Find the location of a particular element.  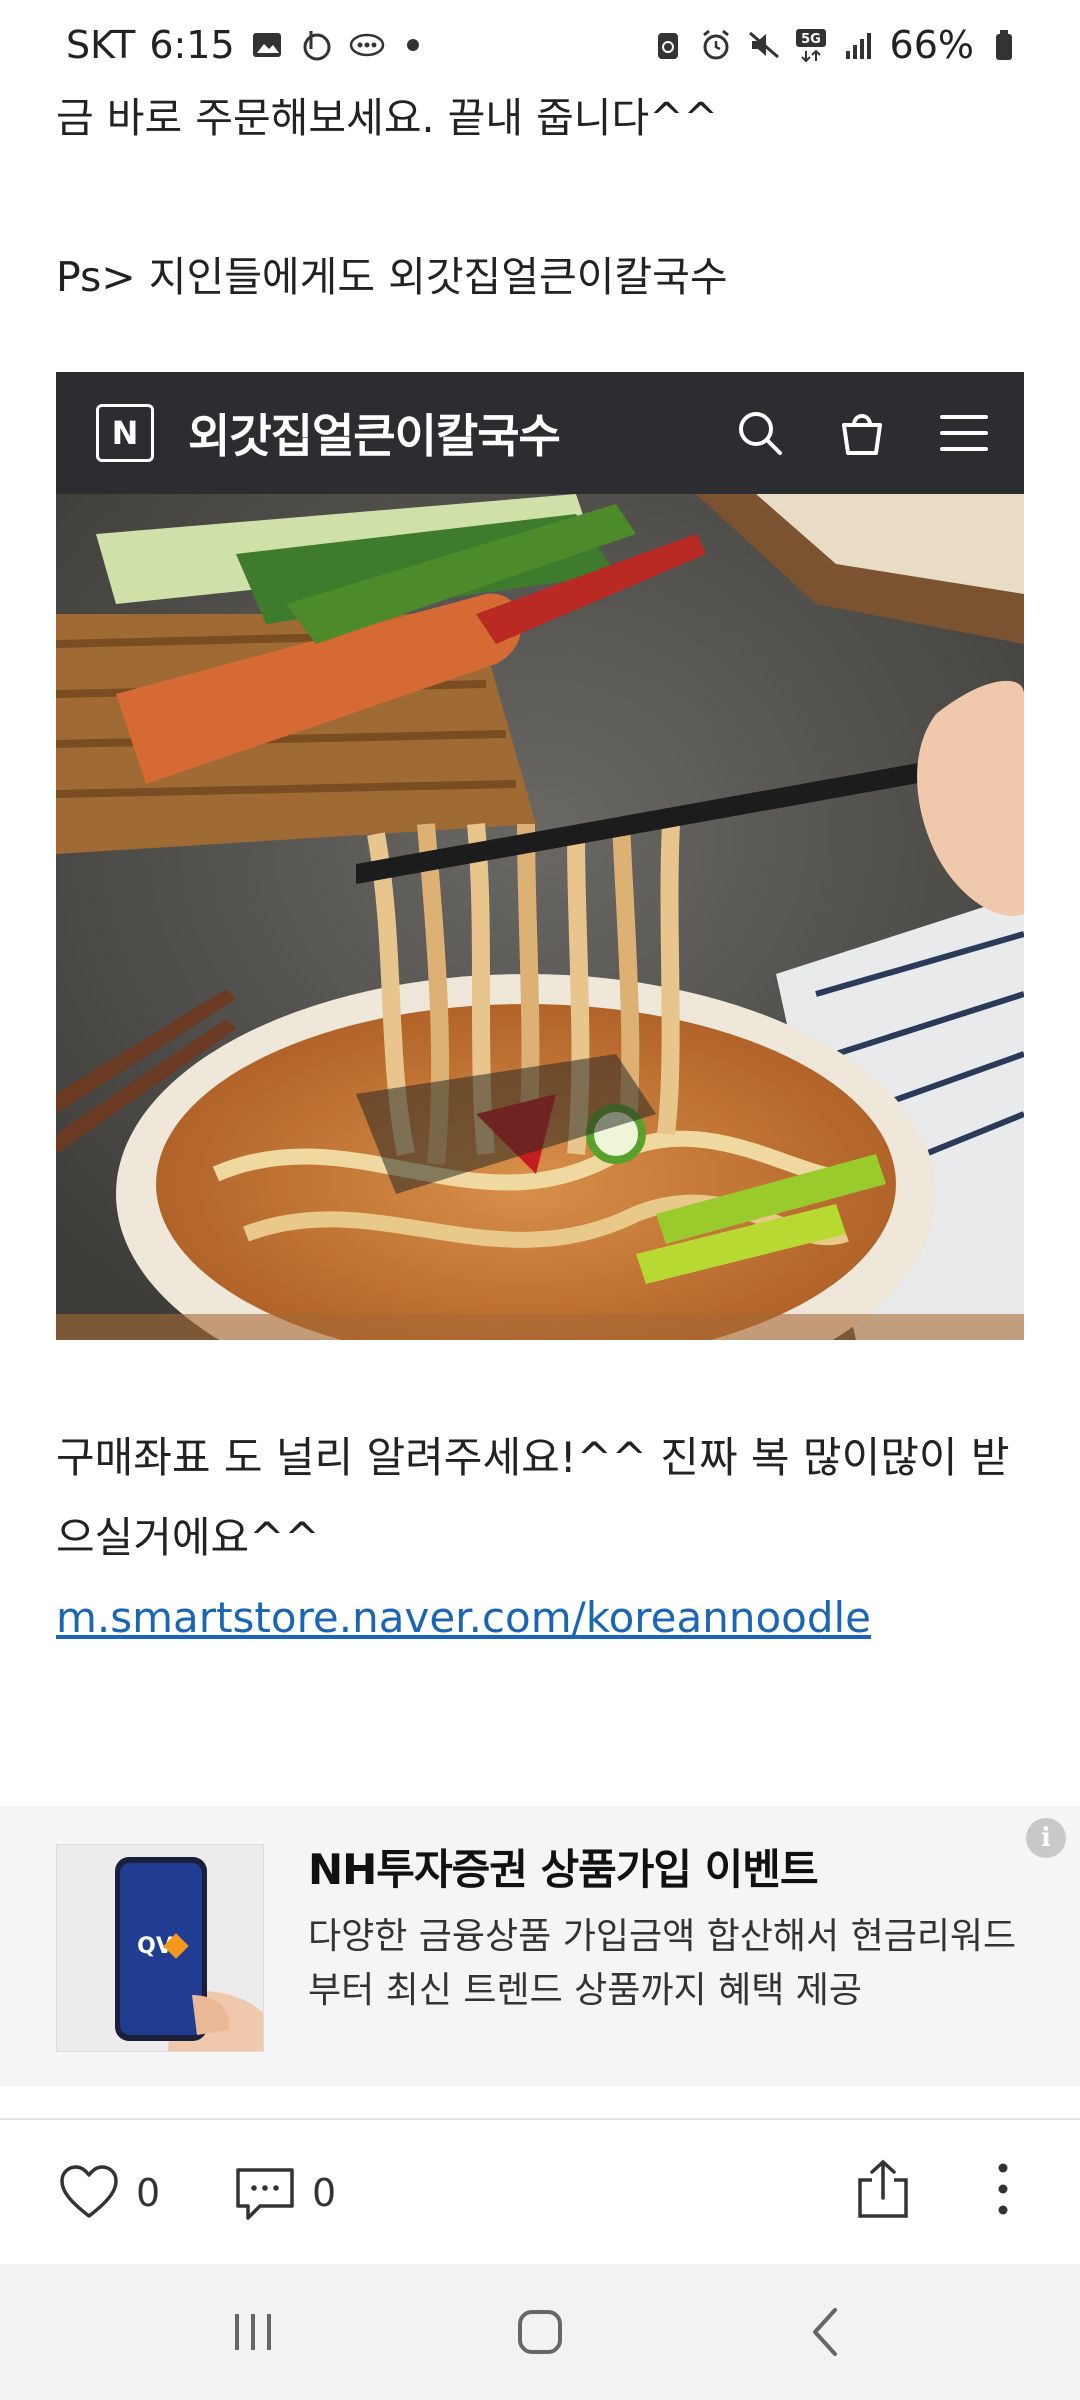

post-text-line: 금 바로 주문해보세요. 끝내 줍니다^^ is located at coordinates (387, 118).